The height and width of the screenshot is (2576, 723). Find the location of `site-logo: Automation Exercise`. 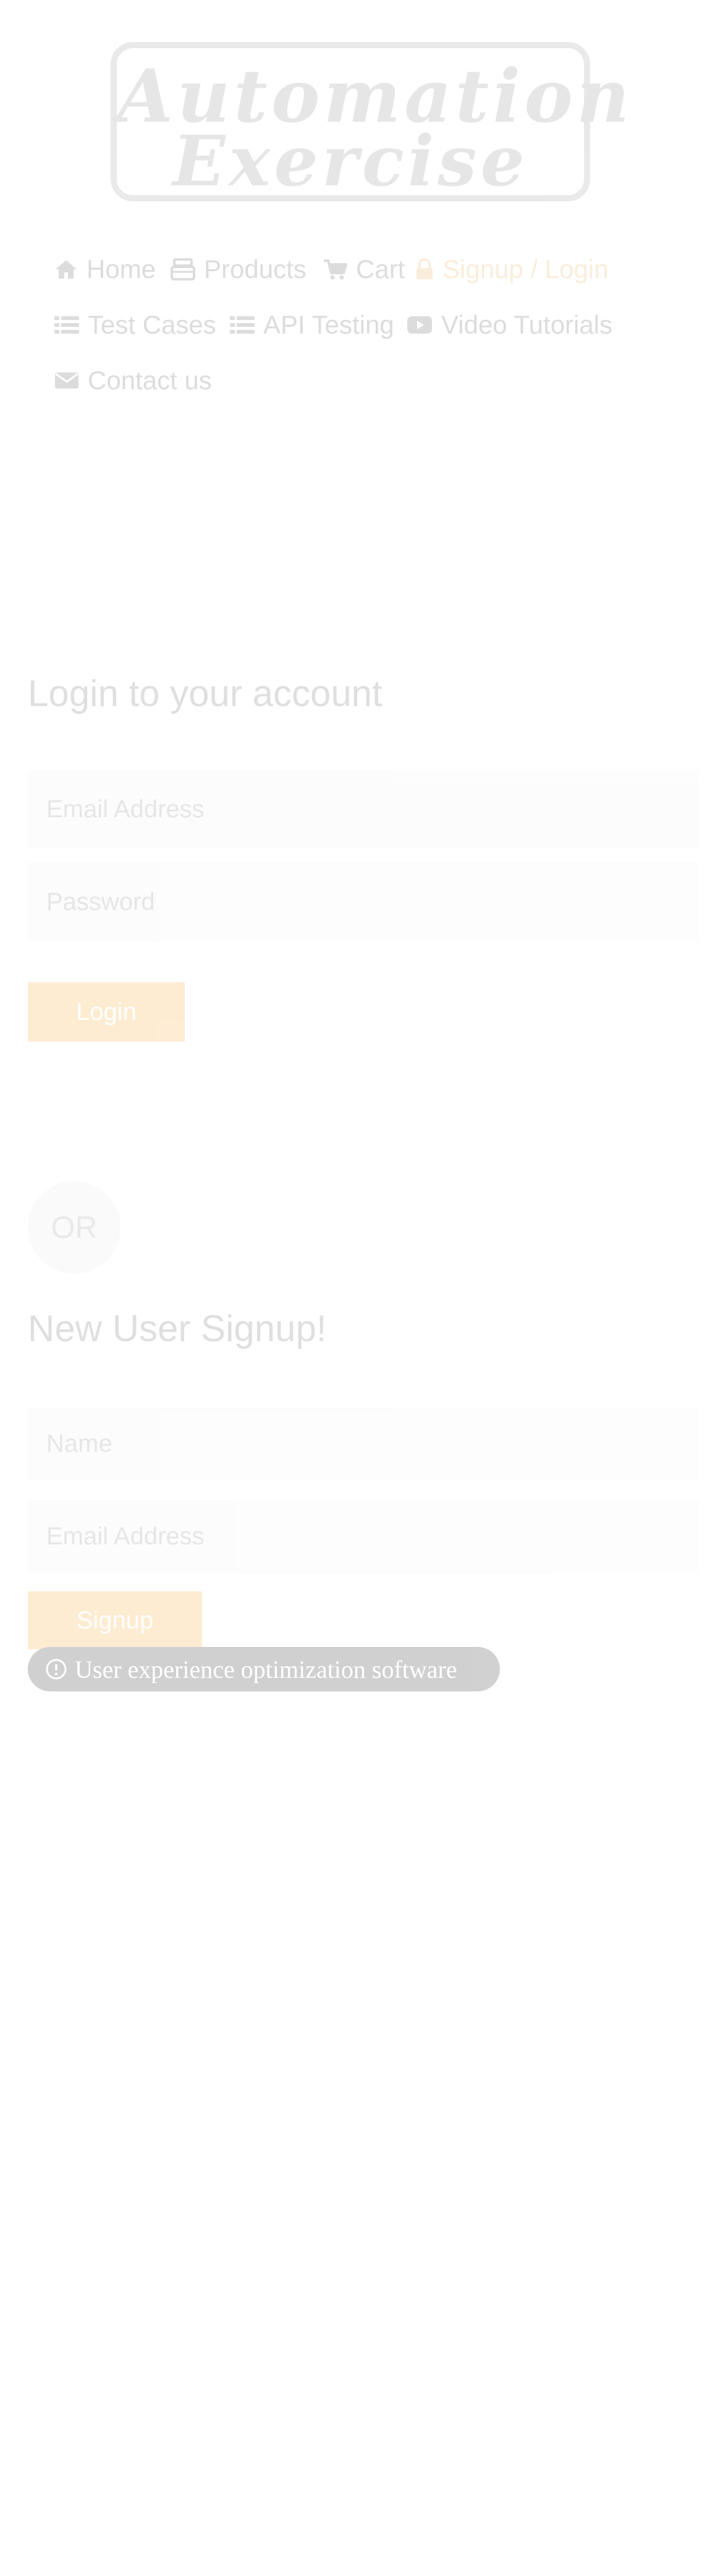

site-logo: Automation Exercise is located at coordinates (371, 122).